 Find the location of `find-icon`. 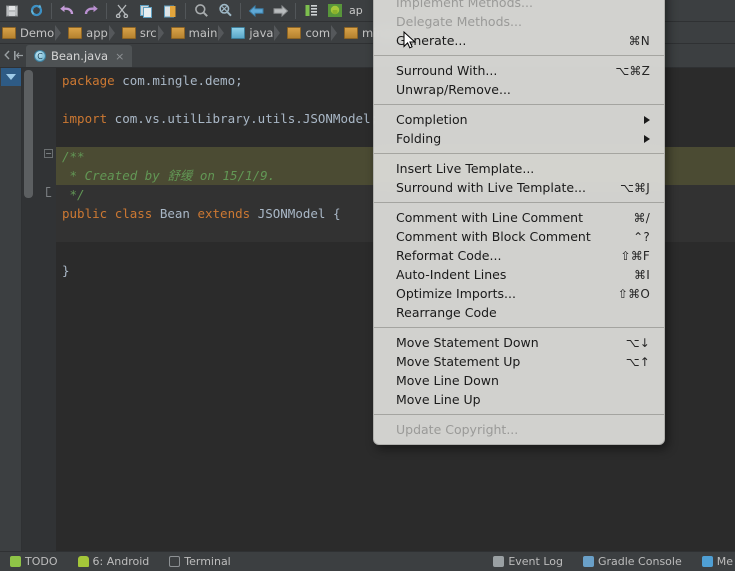

find-icon is located at coordinates (201, 11).